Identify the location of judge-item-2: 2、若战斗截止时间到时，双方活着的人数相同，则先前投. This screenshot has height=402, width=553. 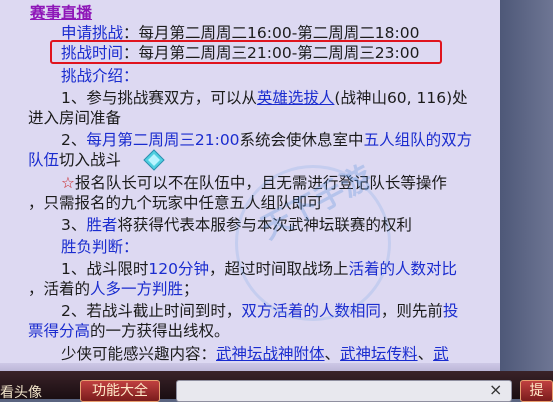
(260, 311).